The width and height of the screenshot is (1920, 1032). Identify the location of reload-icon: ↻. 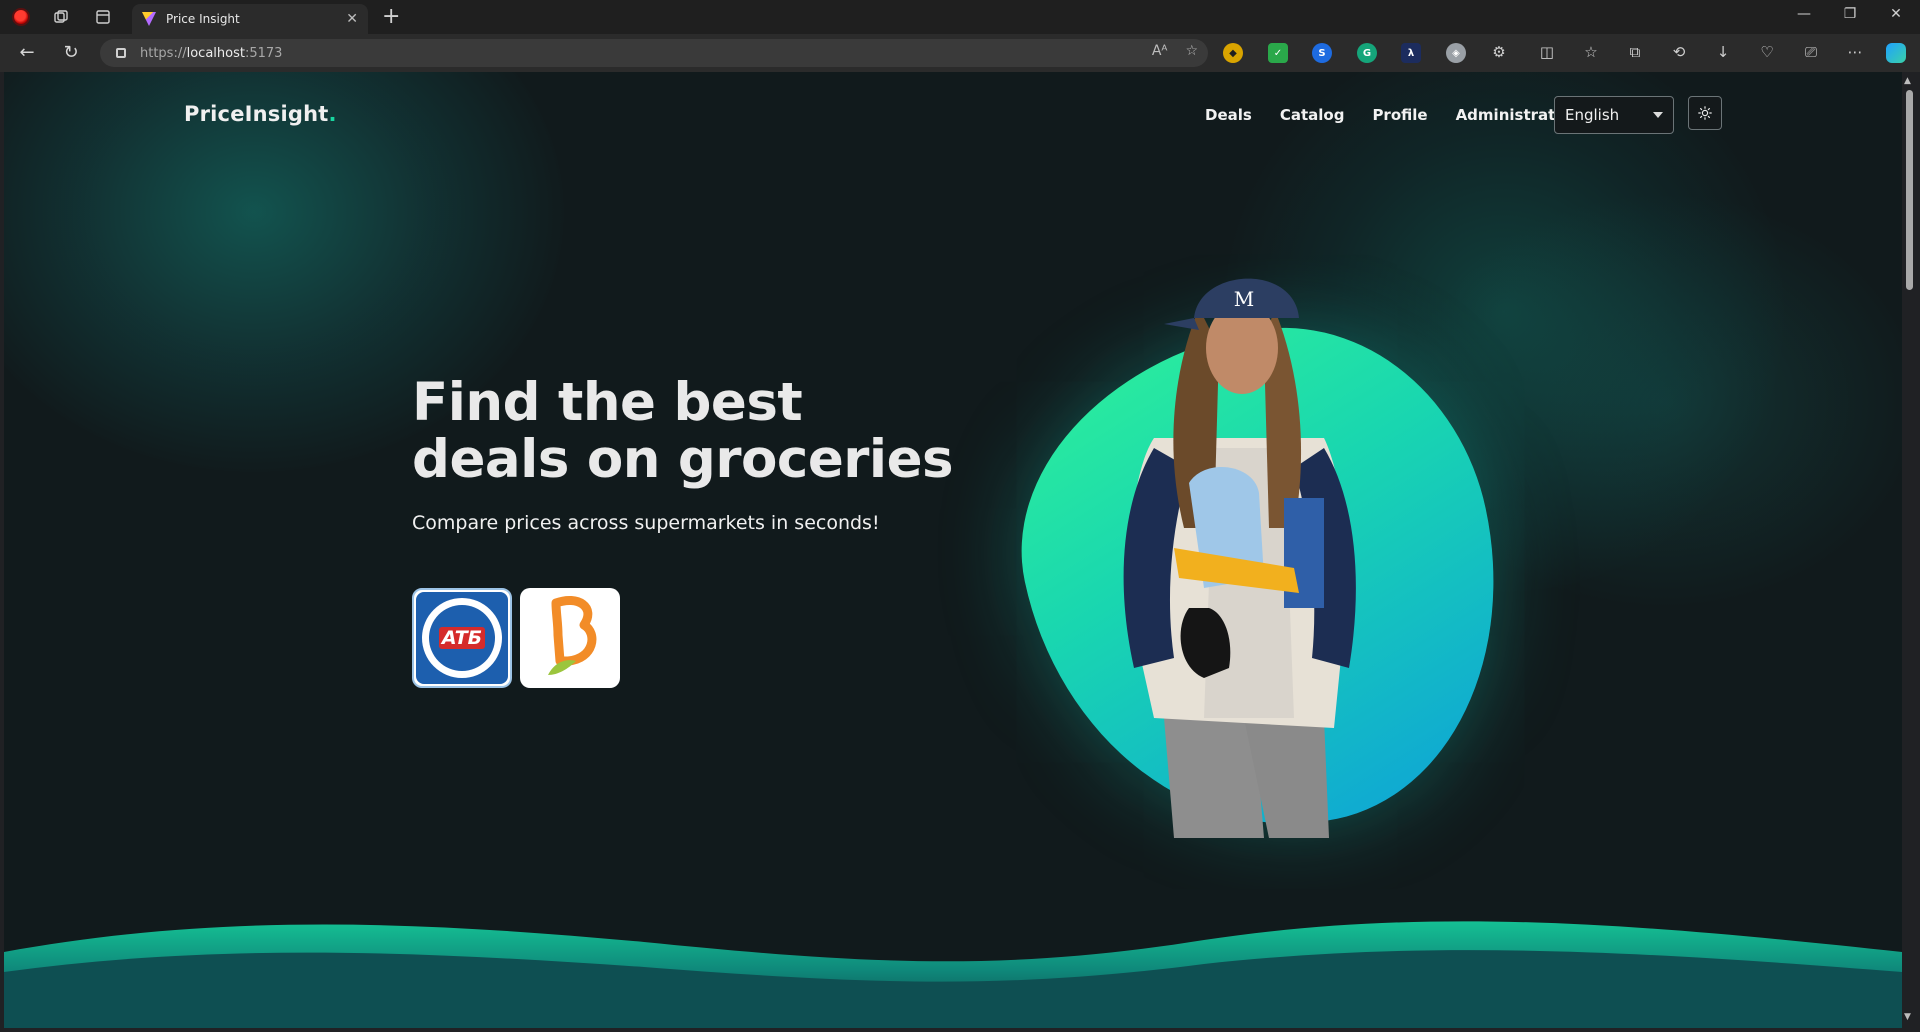
(71, 52).